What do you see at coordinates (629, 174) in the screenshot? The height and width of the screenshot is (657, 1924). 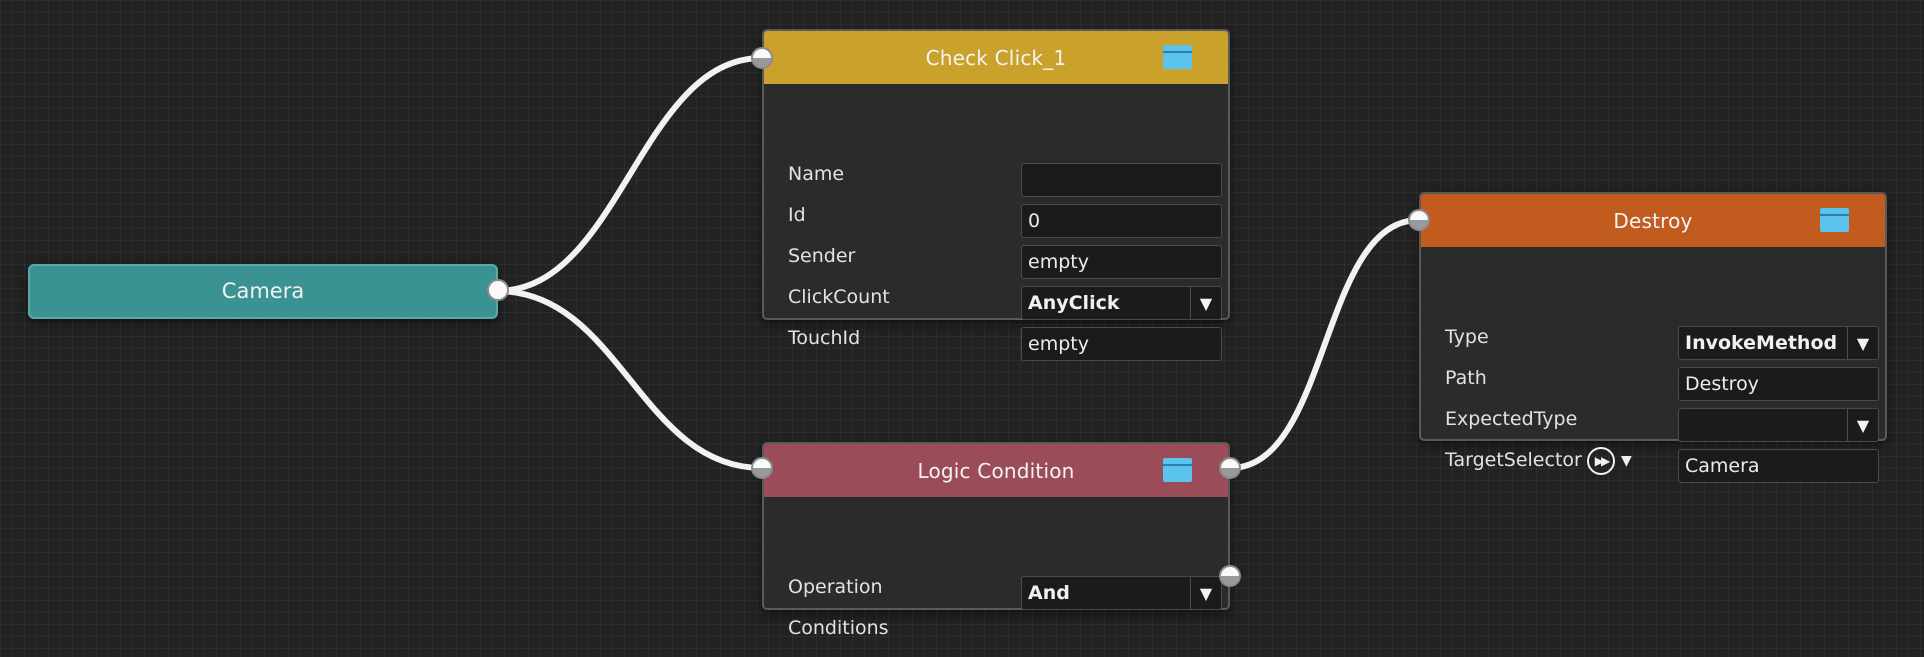 I see `wire-camera-to-check-click` at bounding box center [629, 174].